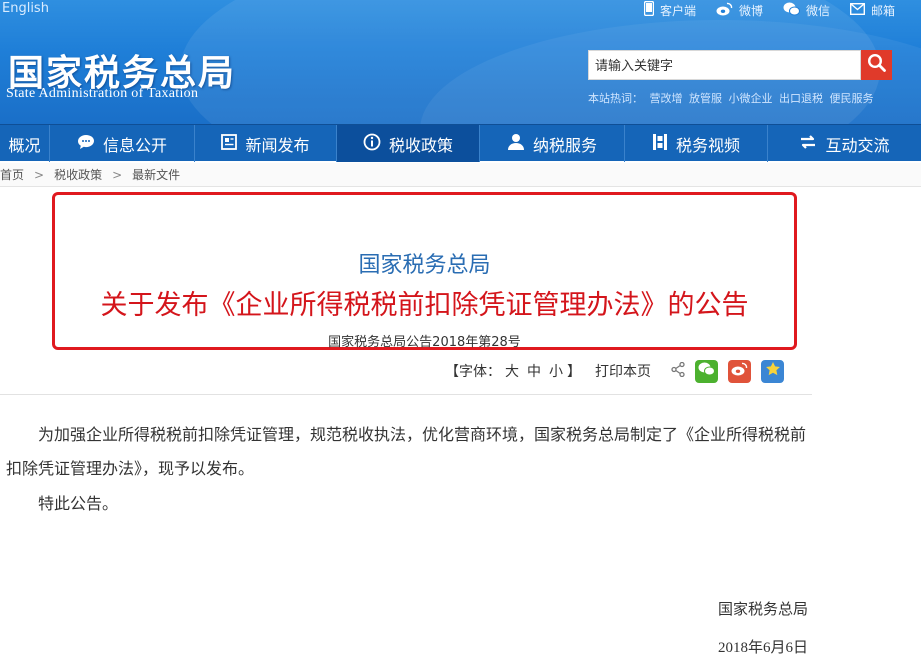  I want to click on hot-word: 便民服务, so click(852, 98).